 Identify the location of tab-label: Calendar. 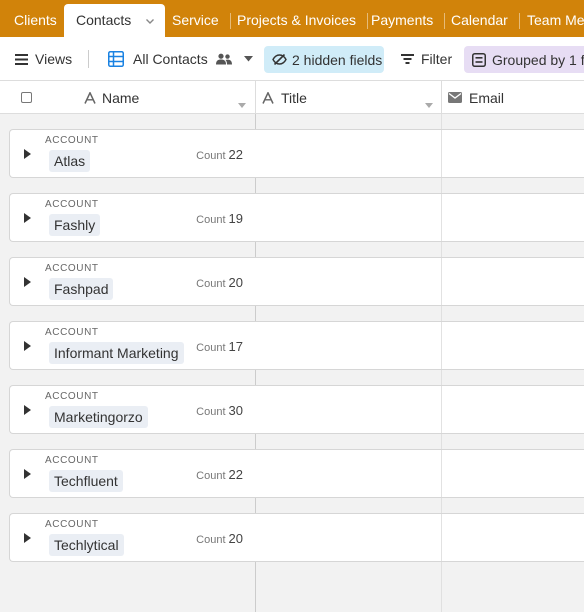
(479, 20).